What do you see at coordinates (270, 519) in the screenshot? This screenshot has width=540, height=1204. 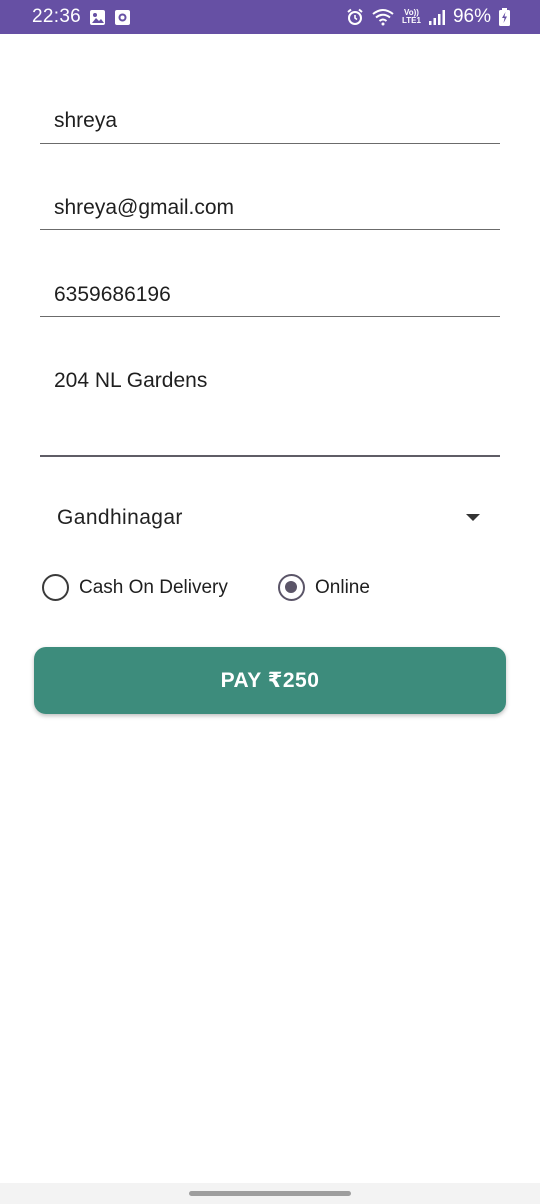 I see `city-dropdown: Gandhinagar` at bounding box center [270, 519].